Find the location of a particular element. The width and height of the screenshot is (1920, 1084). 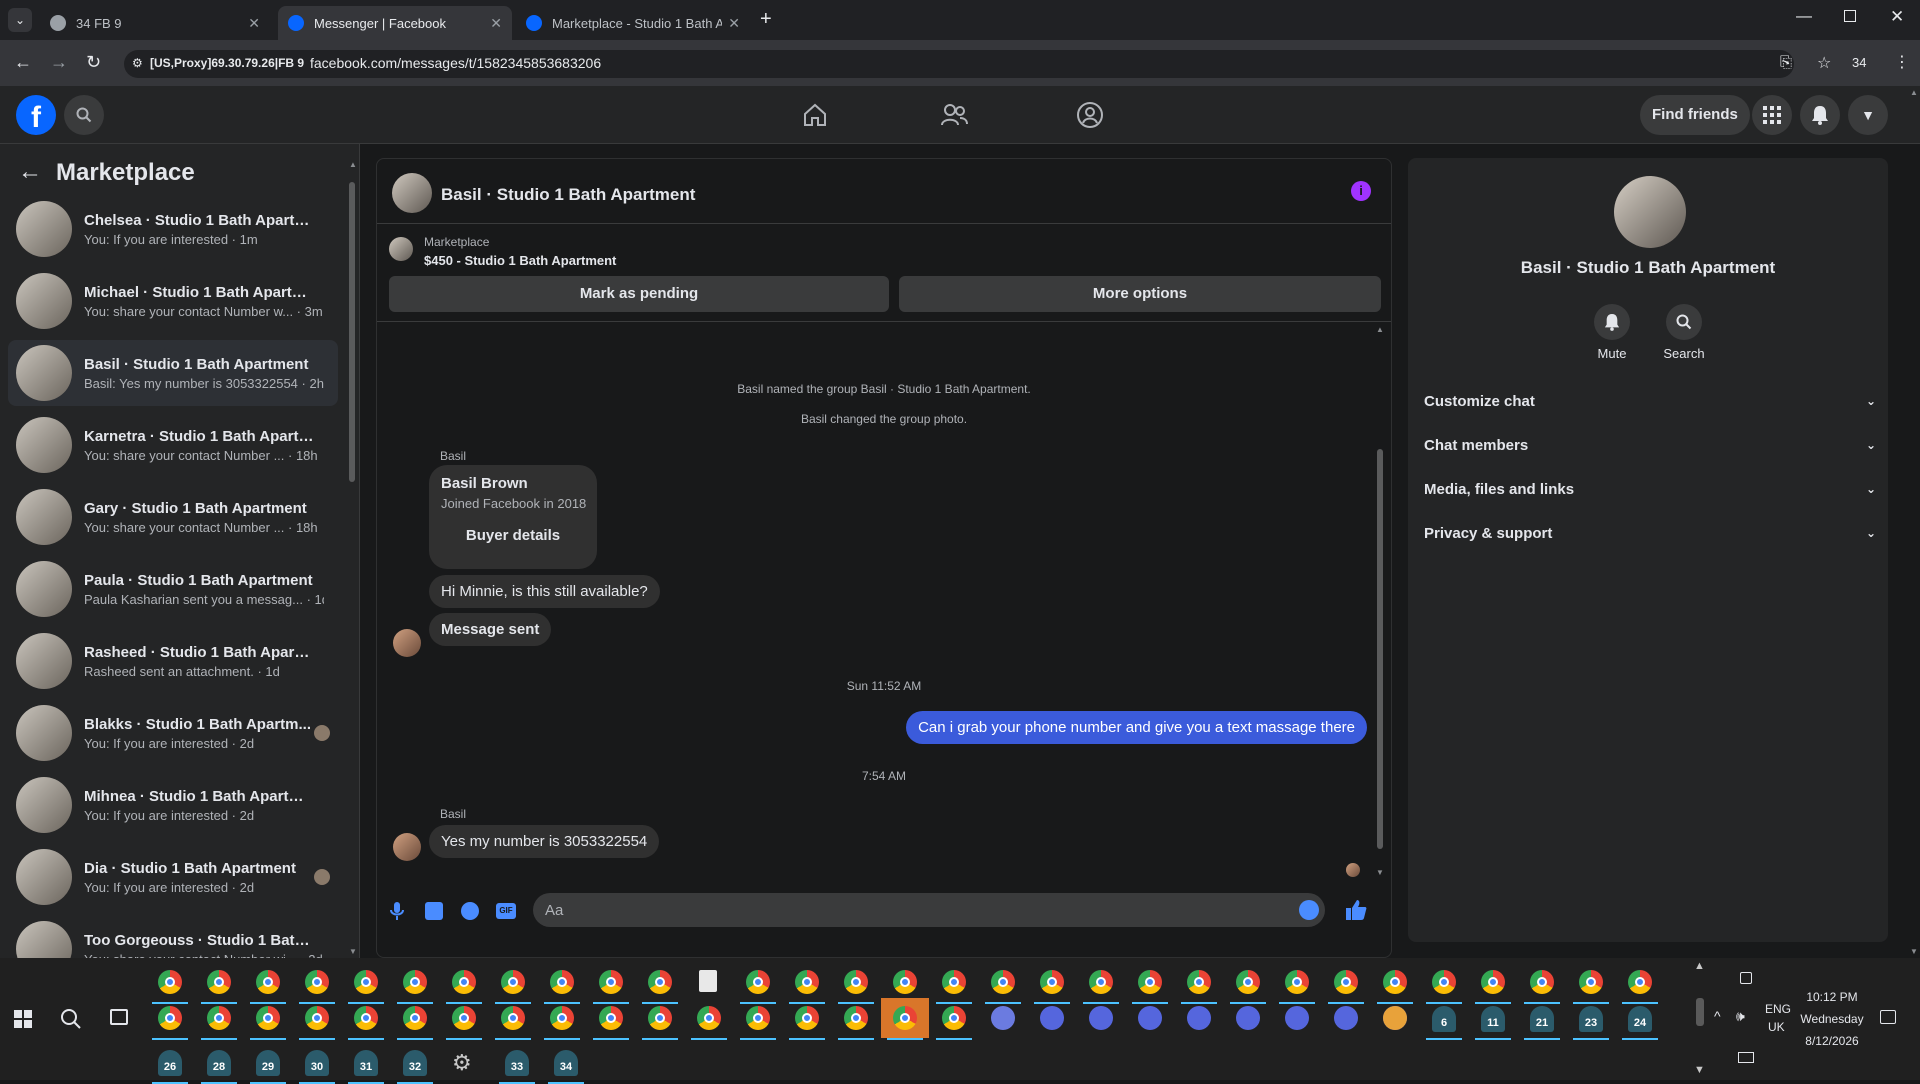

chat-title: Basil · Studio 1 Bath Apartment is located at coordinates (568, 195).